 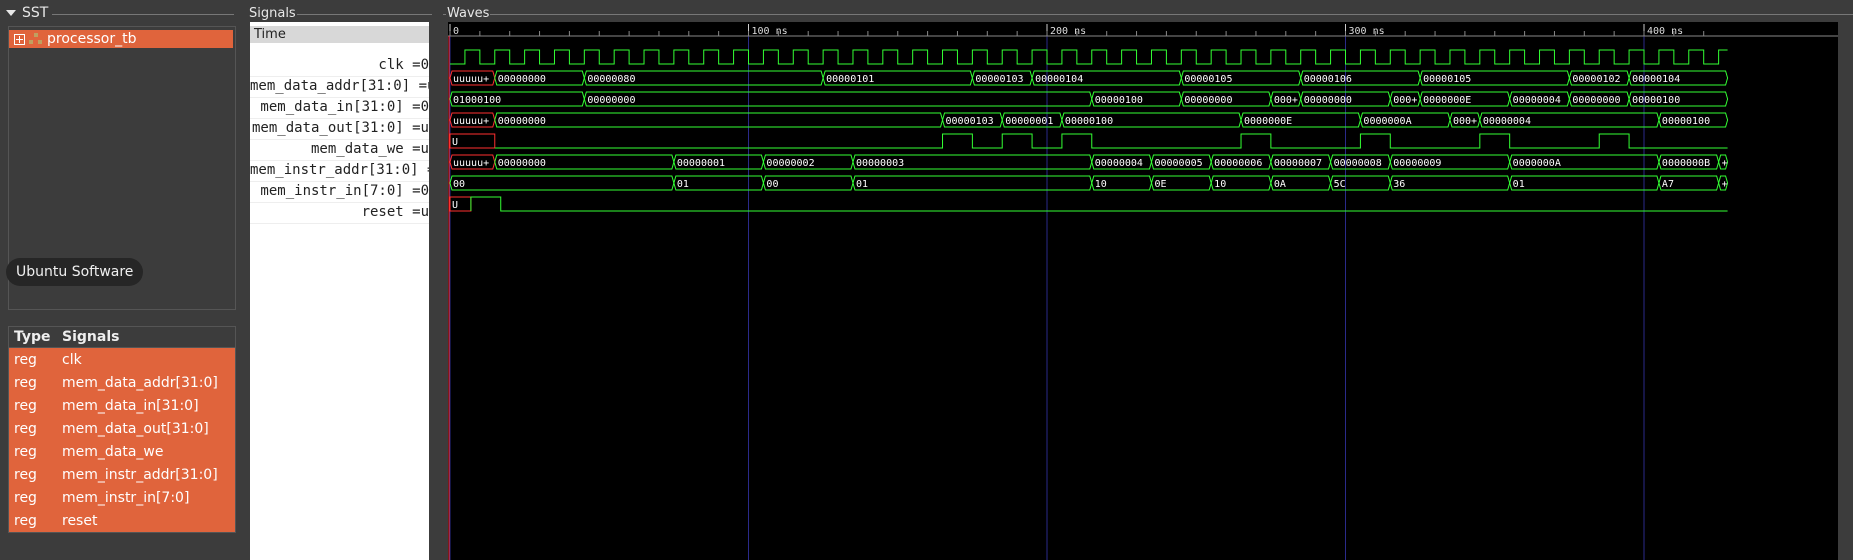 What do you see at coordinates (140, 382) in the screenshot?
I see `signal-name: mem_data_addr[31:0]` at bounding box center [140, 382].